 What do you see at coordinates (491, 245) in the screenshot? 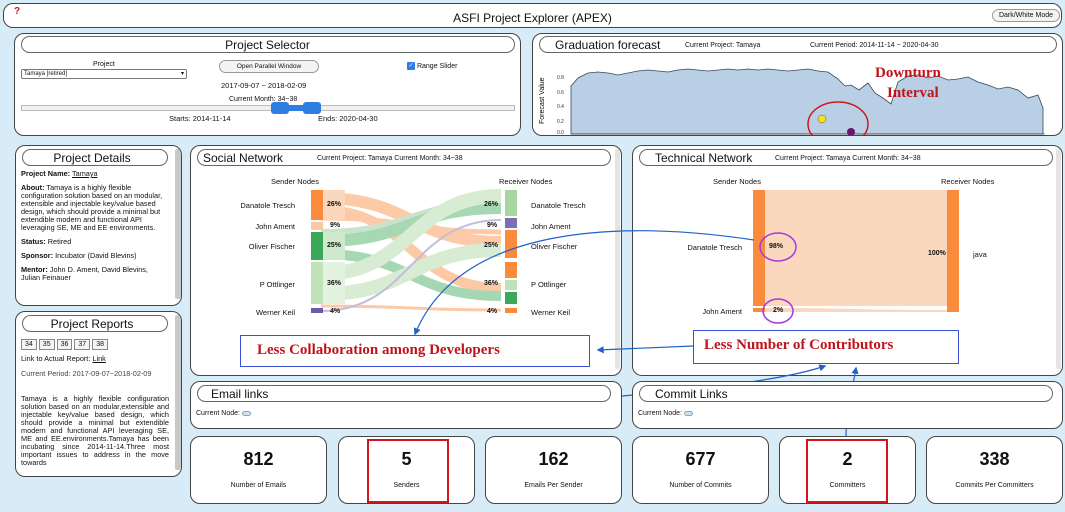
I see `receiver-pct: 25%` at bounding box center [491, 245].